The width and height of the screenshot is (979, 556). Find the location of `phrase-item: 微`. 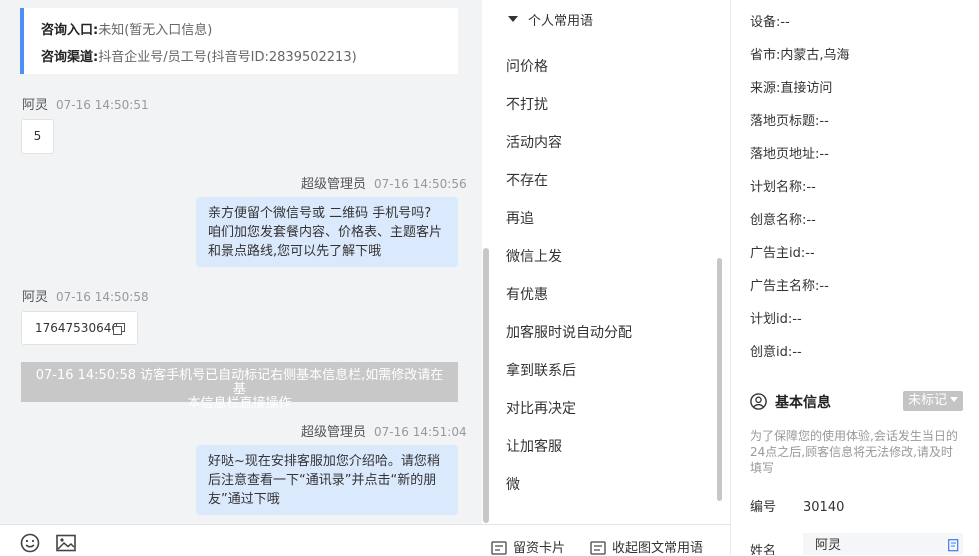

phrase-item: 微 is located at coordinates (513, 484).